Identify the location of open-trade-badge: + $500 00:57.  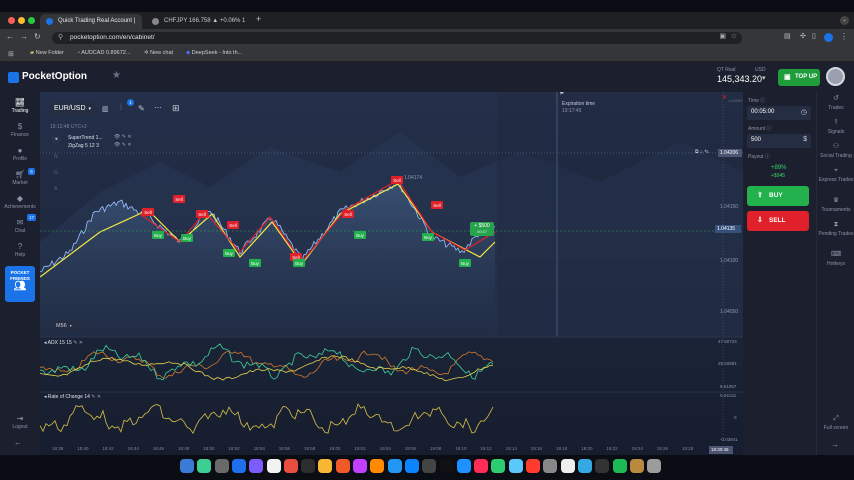
(482, 229).